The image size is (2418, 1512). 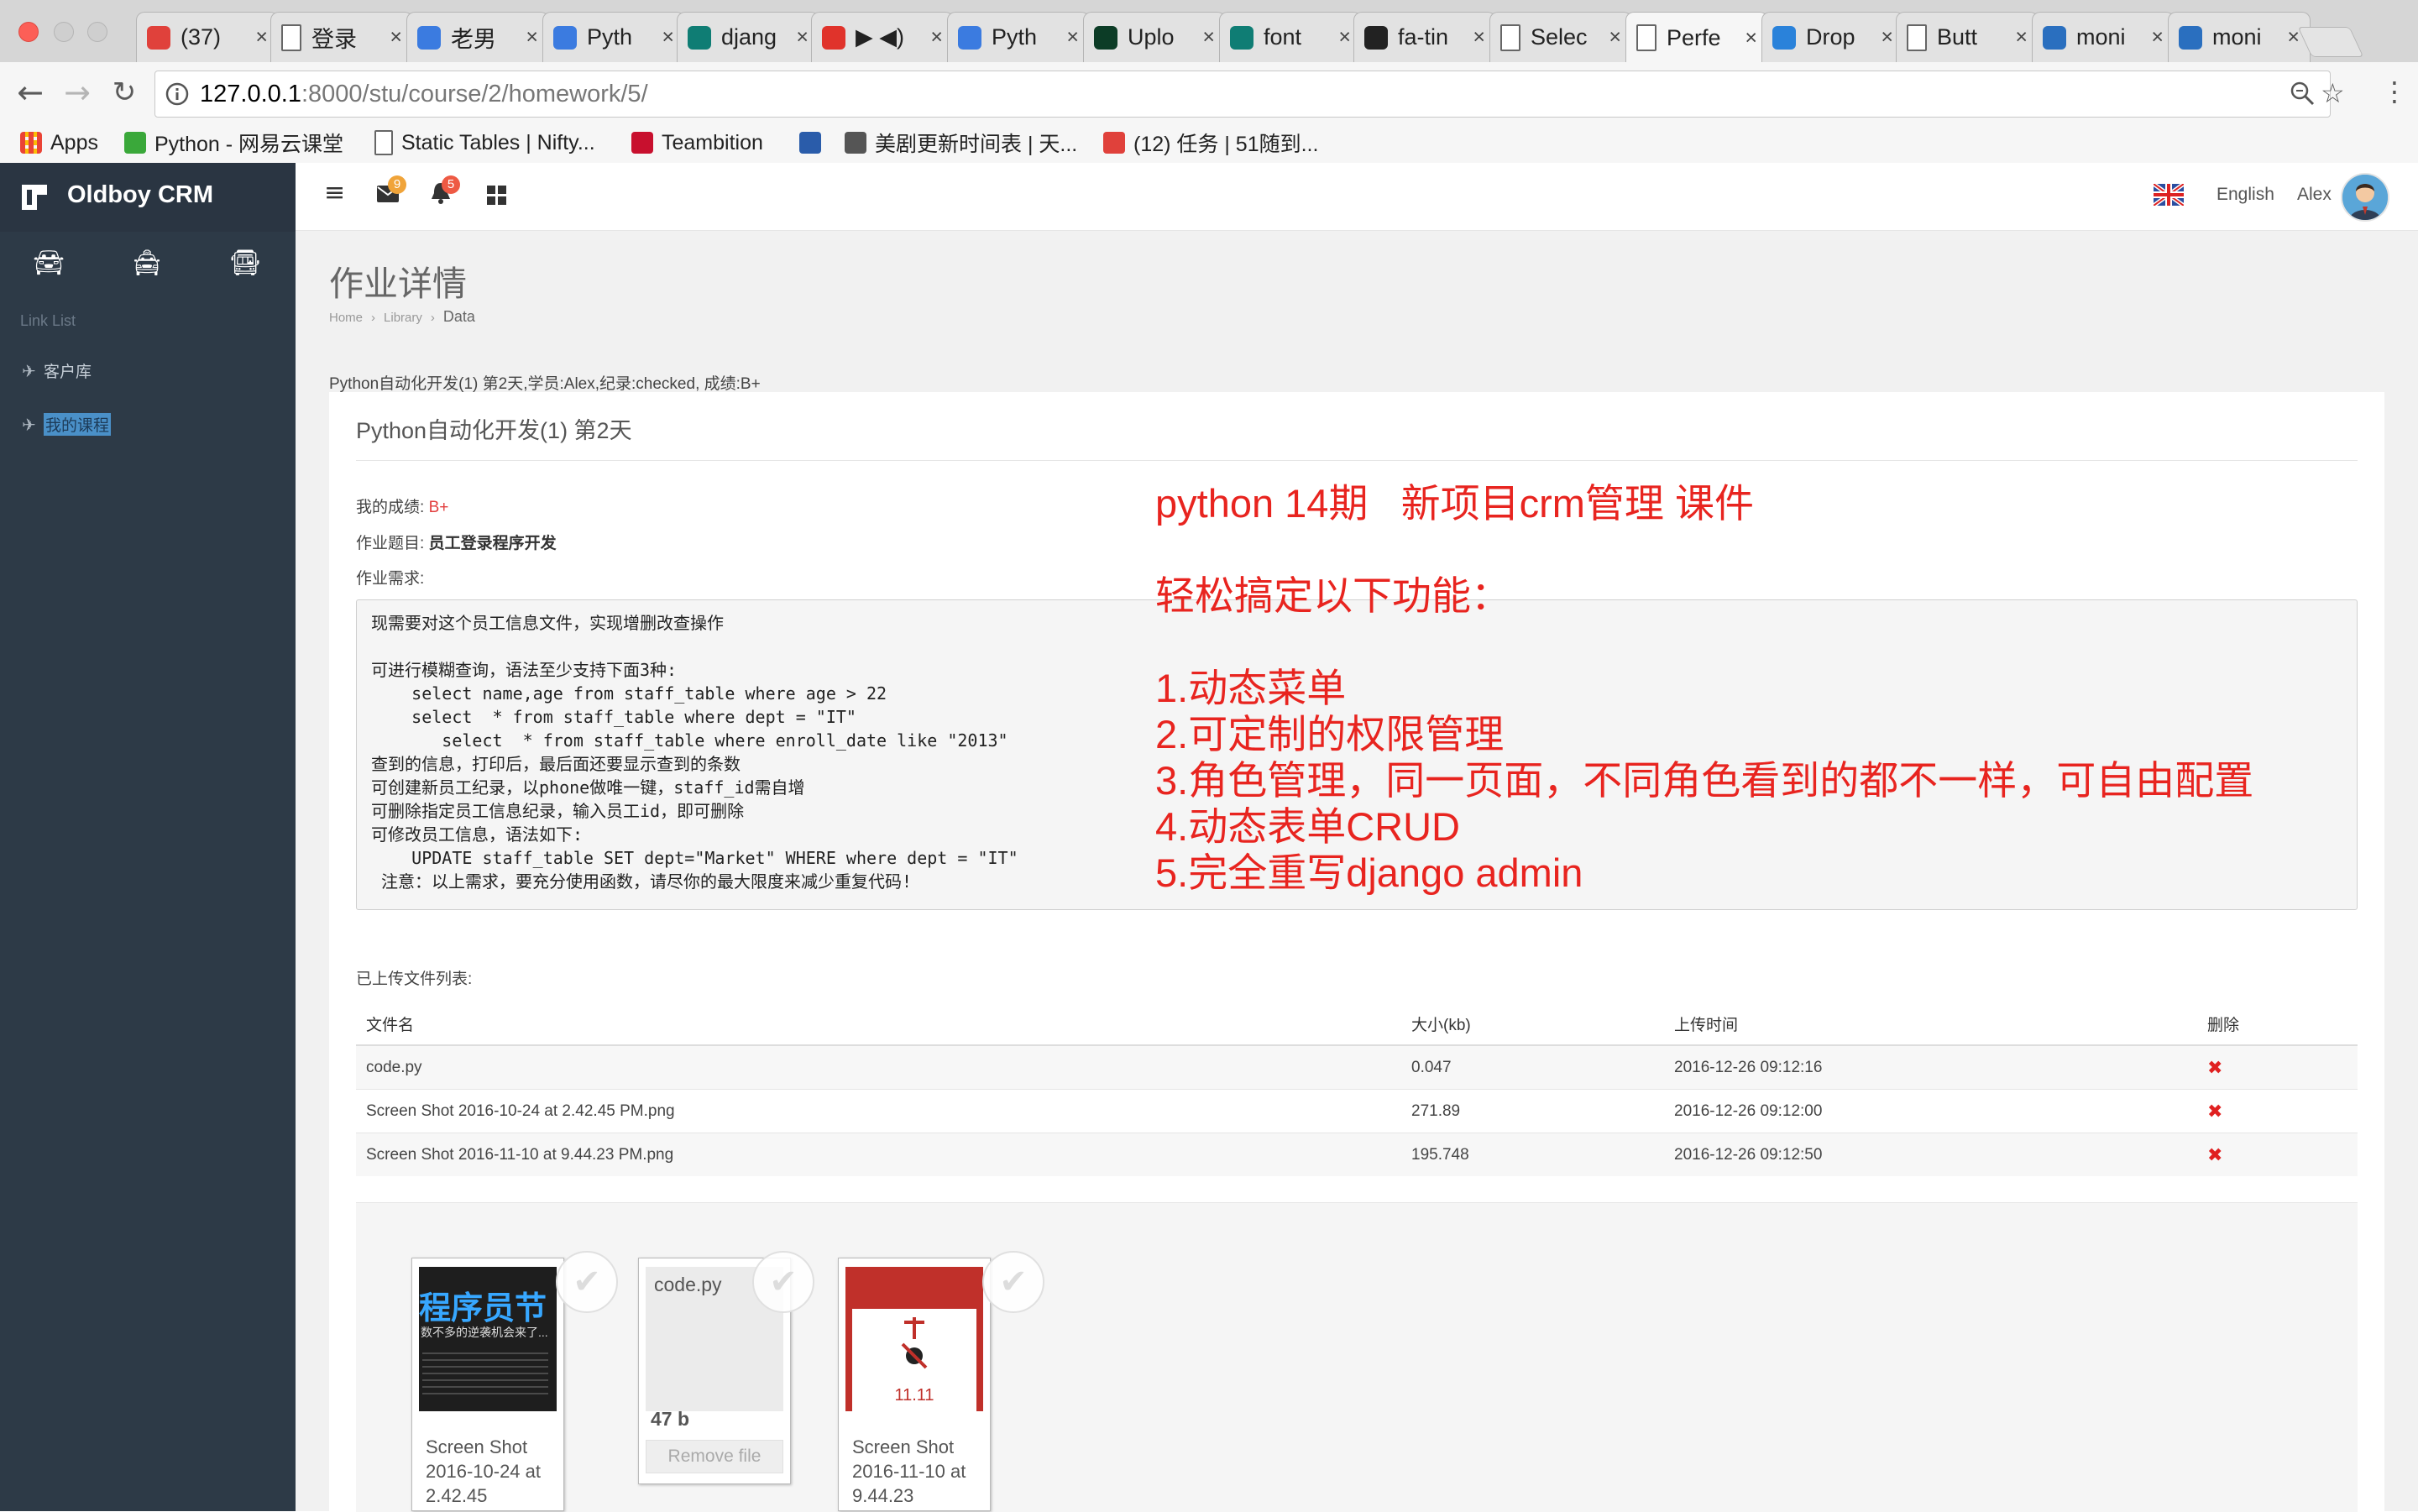 I want to click on chevron-right-icon: ›, so click(x=432, y=318).